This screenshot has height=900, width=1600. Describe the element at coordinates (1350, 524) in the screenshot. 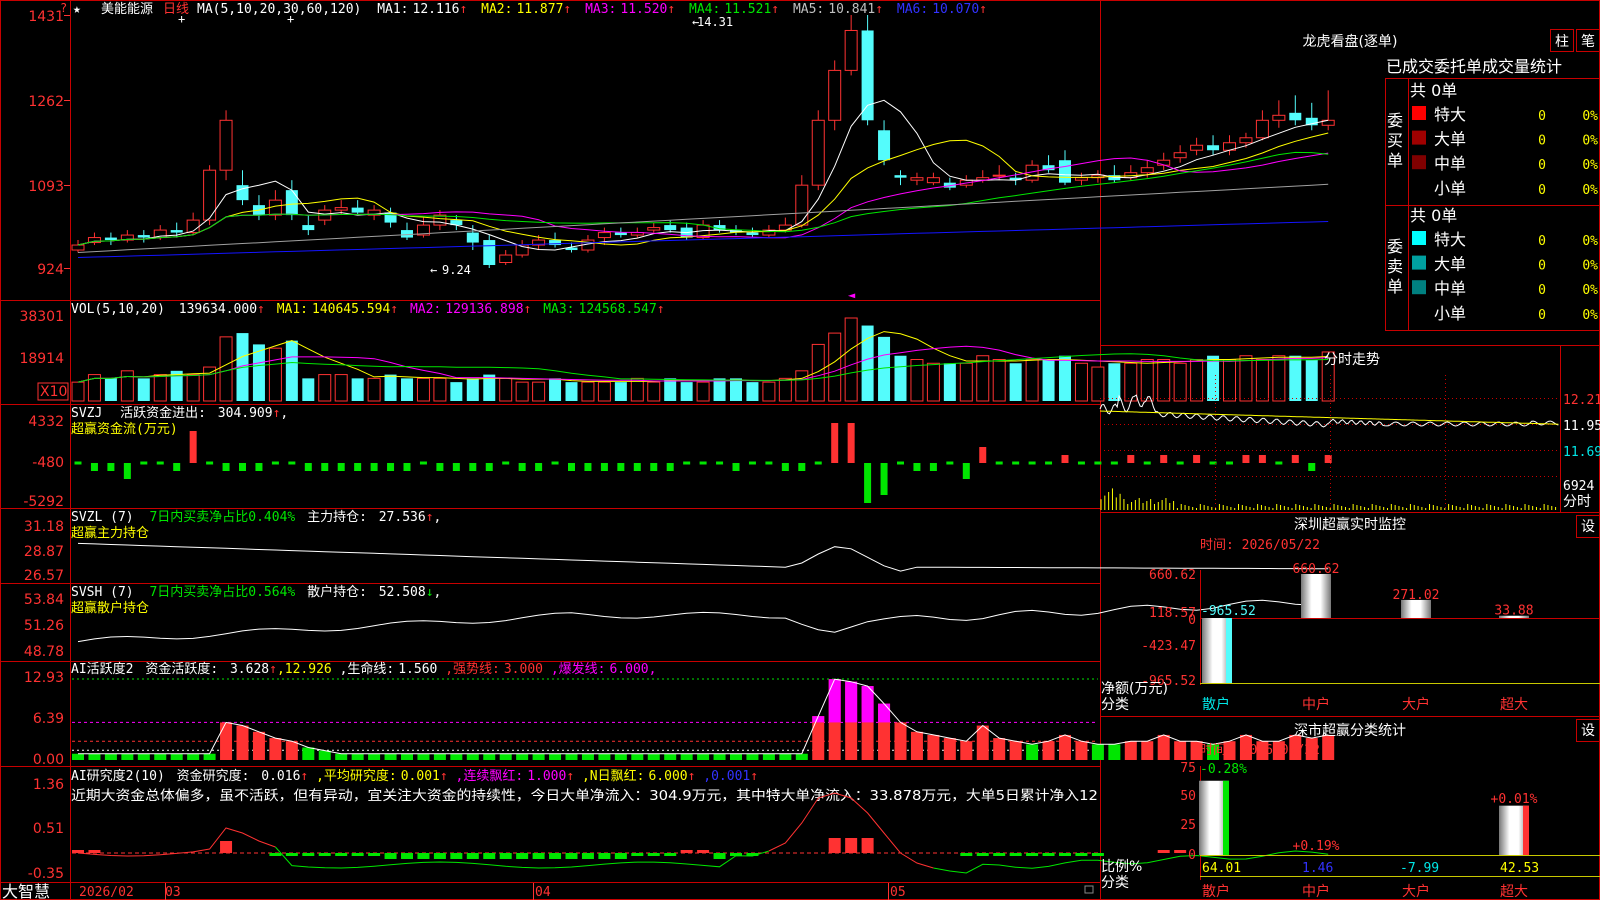

I see `sz-monitor-title: 深圳超赢实时监控` at that location.